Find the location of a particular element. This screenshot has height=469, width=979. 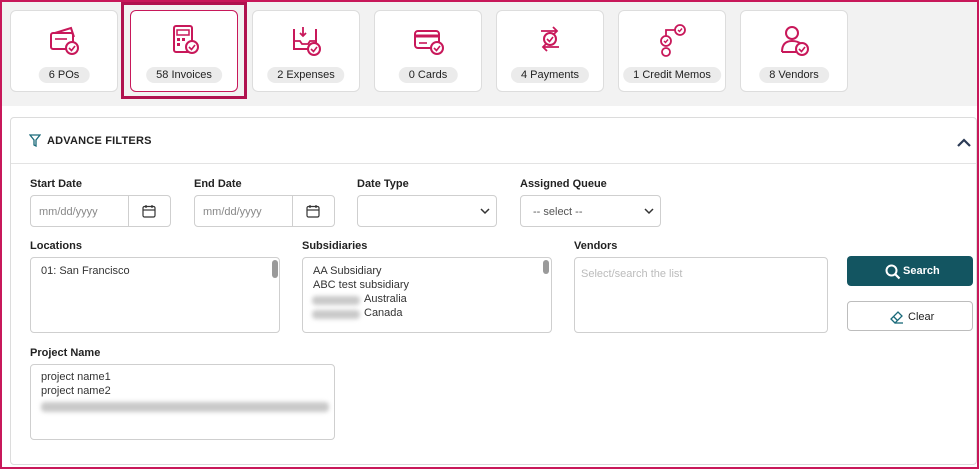

date-type-label: Date Type is located at coordinates (383, 184).